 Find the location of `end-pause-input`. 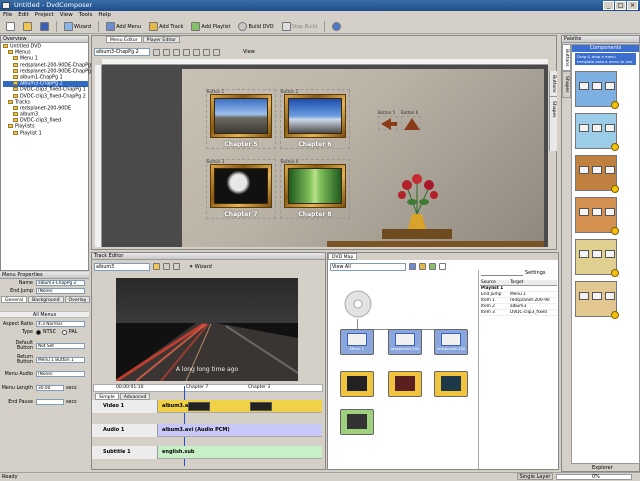

end-pause-input is located at coordinates (50, 402).